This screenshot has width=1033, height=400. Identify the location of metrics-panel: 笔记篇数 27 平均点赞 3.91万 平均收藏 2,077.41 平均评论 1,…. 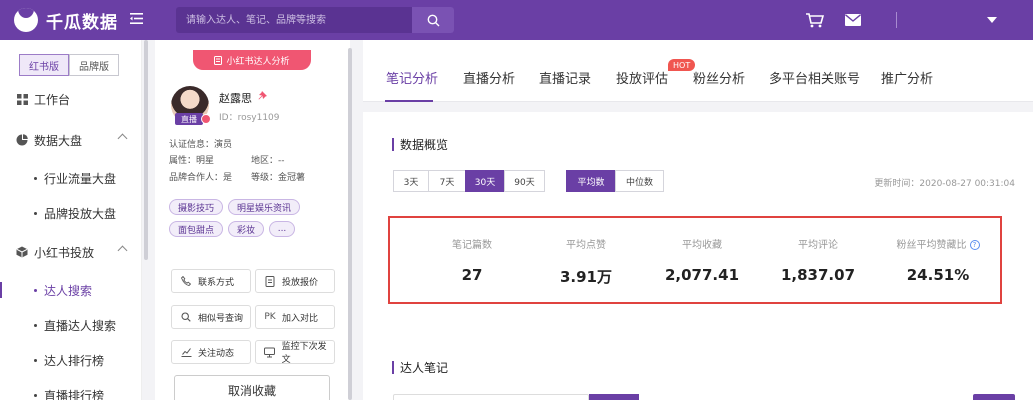
(695, 260).